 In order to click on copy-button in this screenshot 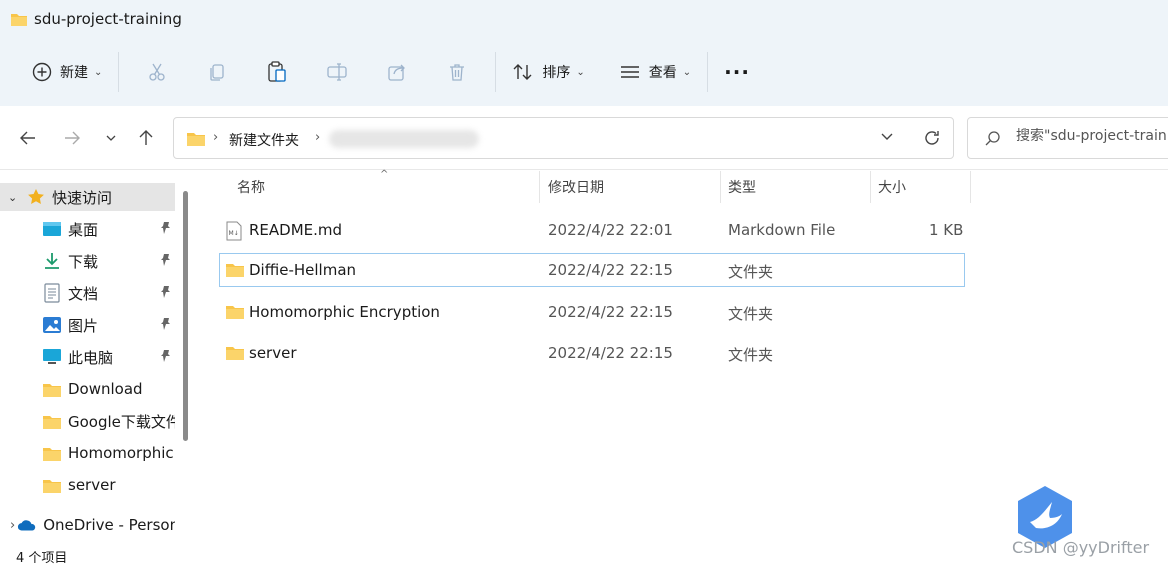, I will do `click(217, 72)`.